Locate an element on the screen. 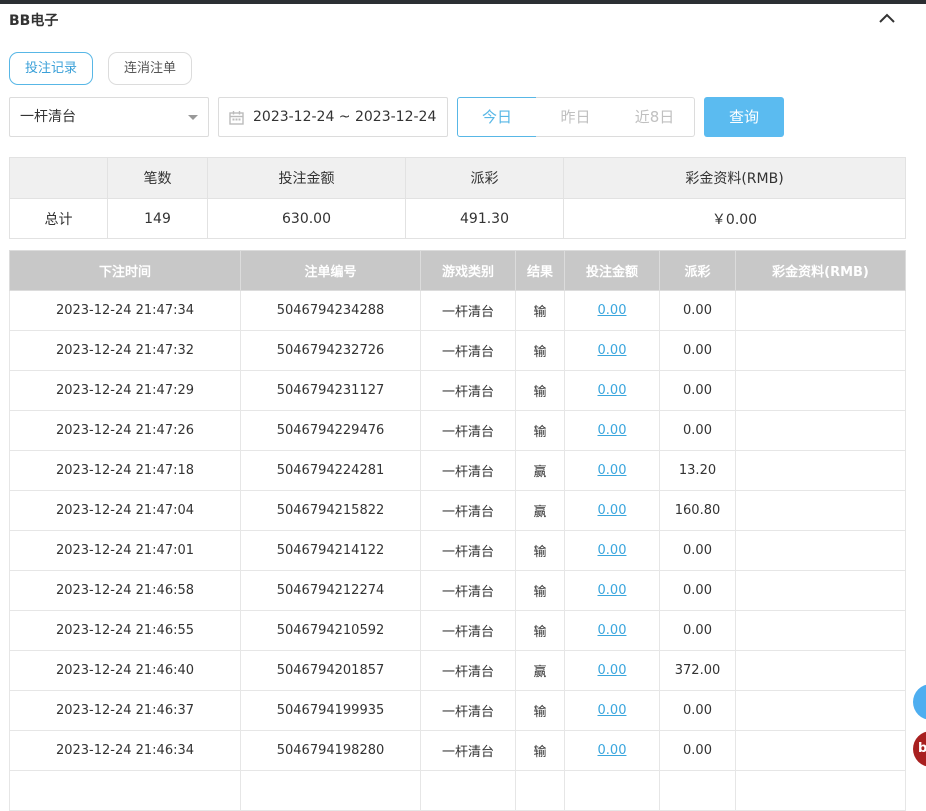  summary-cell: 149 is located at coordinates (157, 218).